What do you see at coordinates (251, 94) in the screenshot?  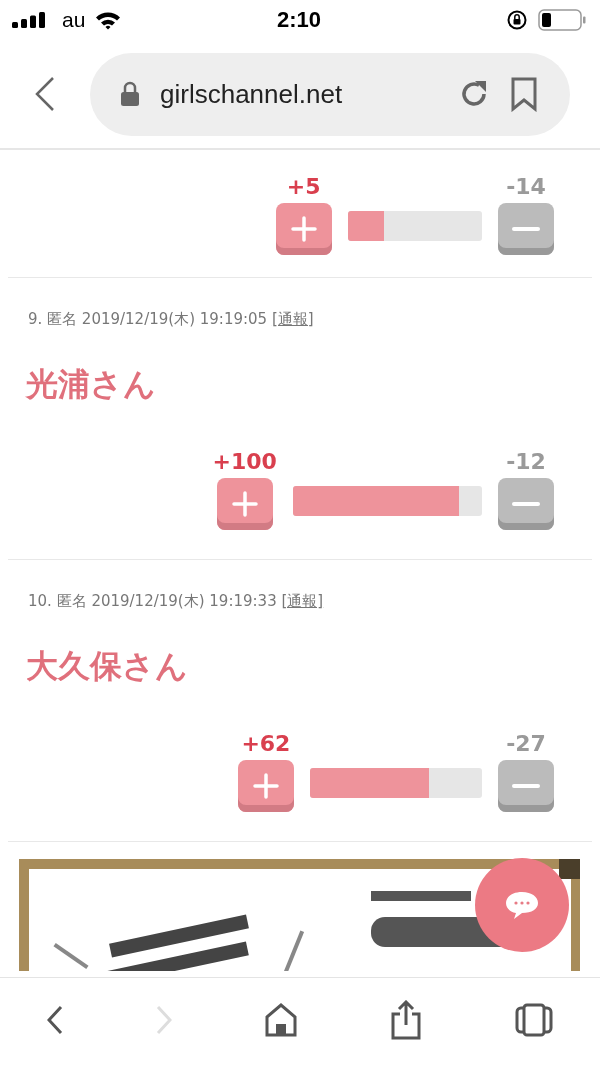 I see `url-text: girlschannel.net` at bounding box center [251, 94].